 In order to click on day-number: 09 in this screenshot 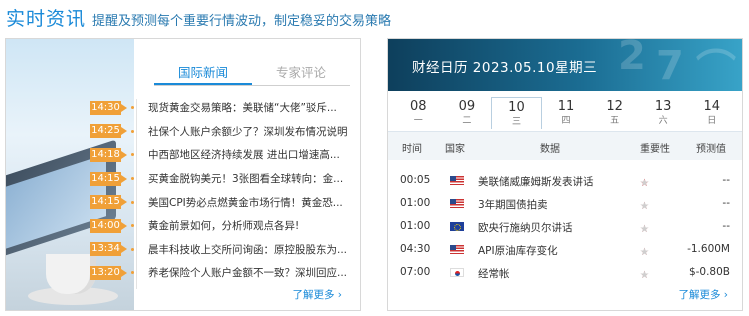, I will do `click(467, 106)`.